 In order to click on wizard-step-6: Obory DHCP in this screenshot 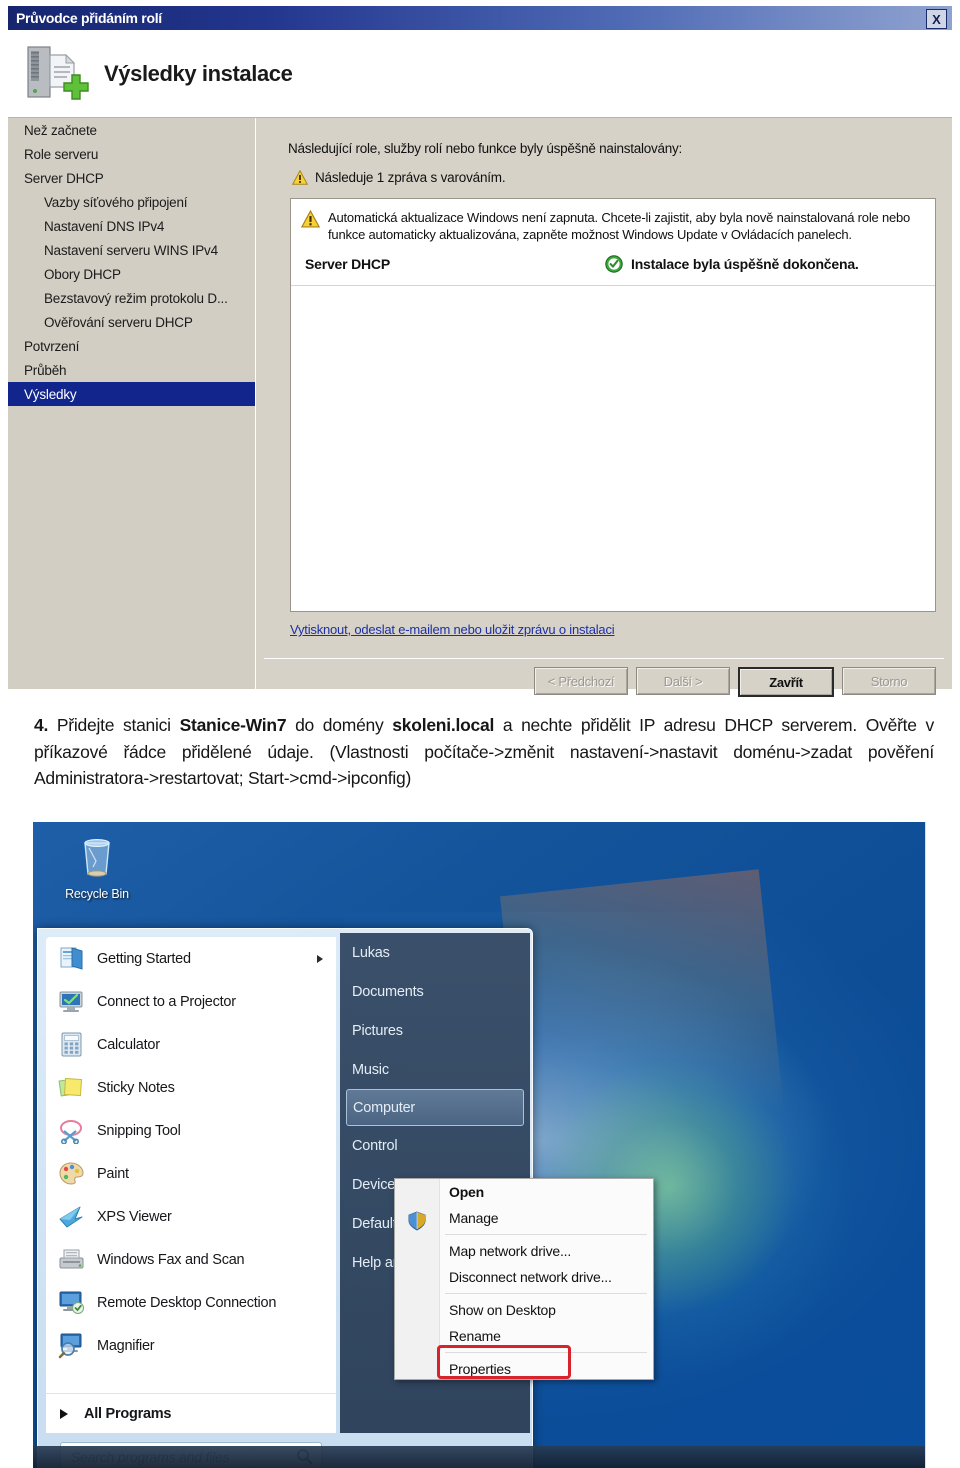, I will do `click(131, 274)`.